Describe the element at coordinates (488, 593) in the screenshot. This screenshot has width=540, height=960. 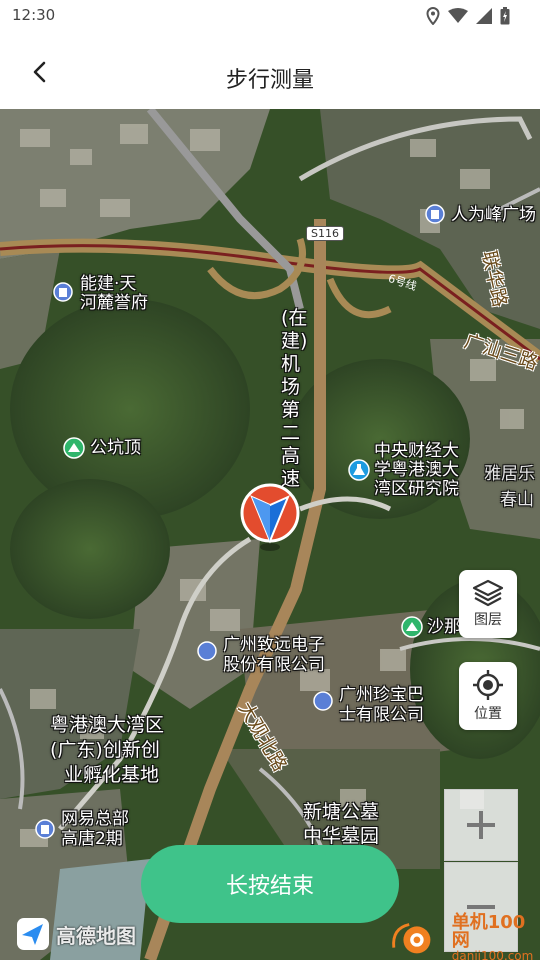
I see `layers-icon` at that location.